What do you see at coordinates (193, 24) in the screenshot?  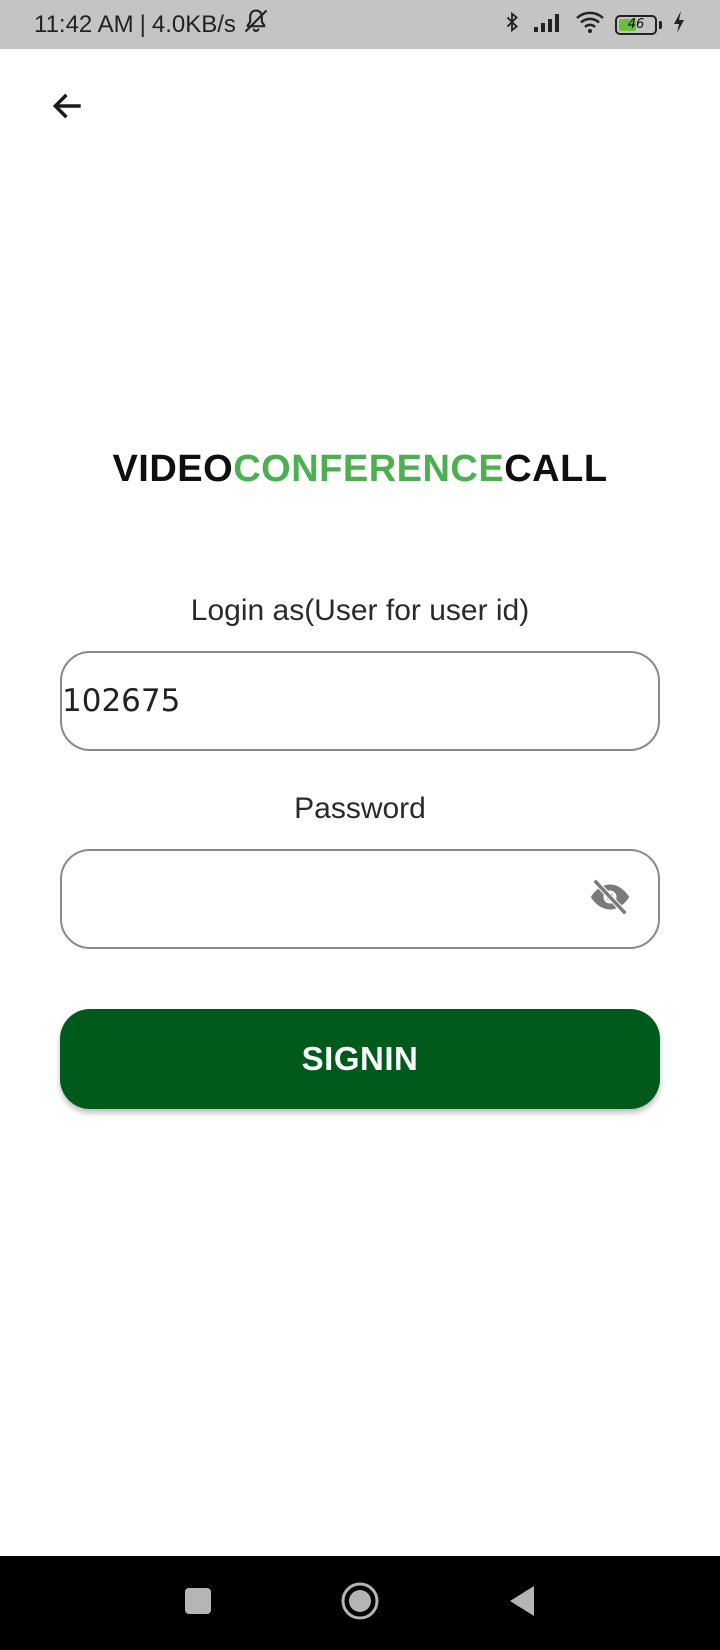 I see `status-network-speed: 4.0KB/s` at bounding box center [193, 24].